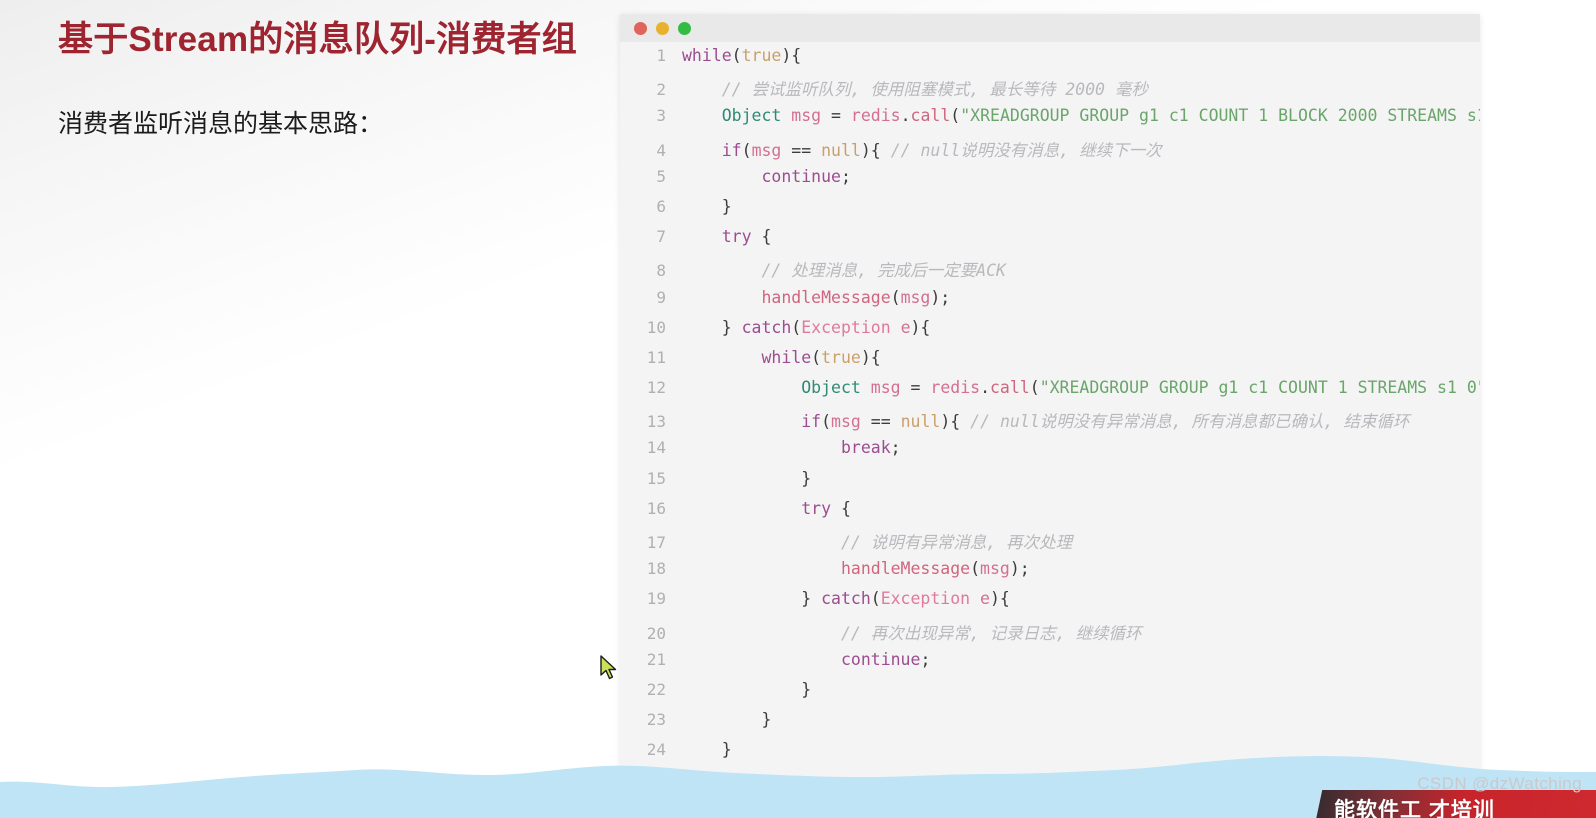 The image size is (1596, 818). Describe the element at coordinates (1050, 212) in the screenshot. I see `code-line: 6 }` at that location.